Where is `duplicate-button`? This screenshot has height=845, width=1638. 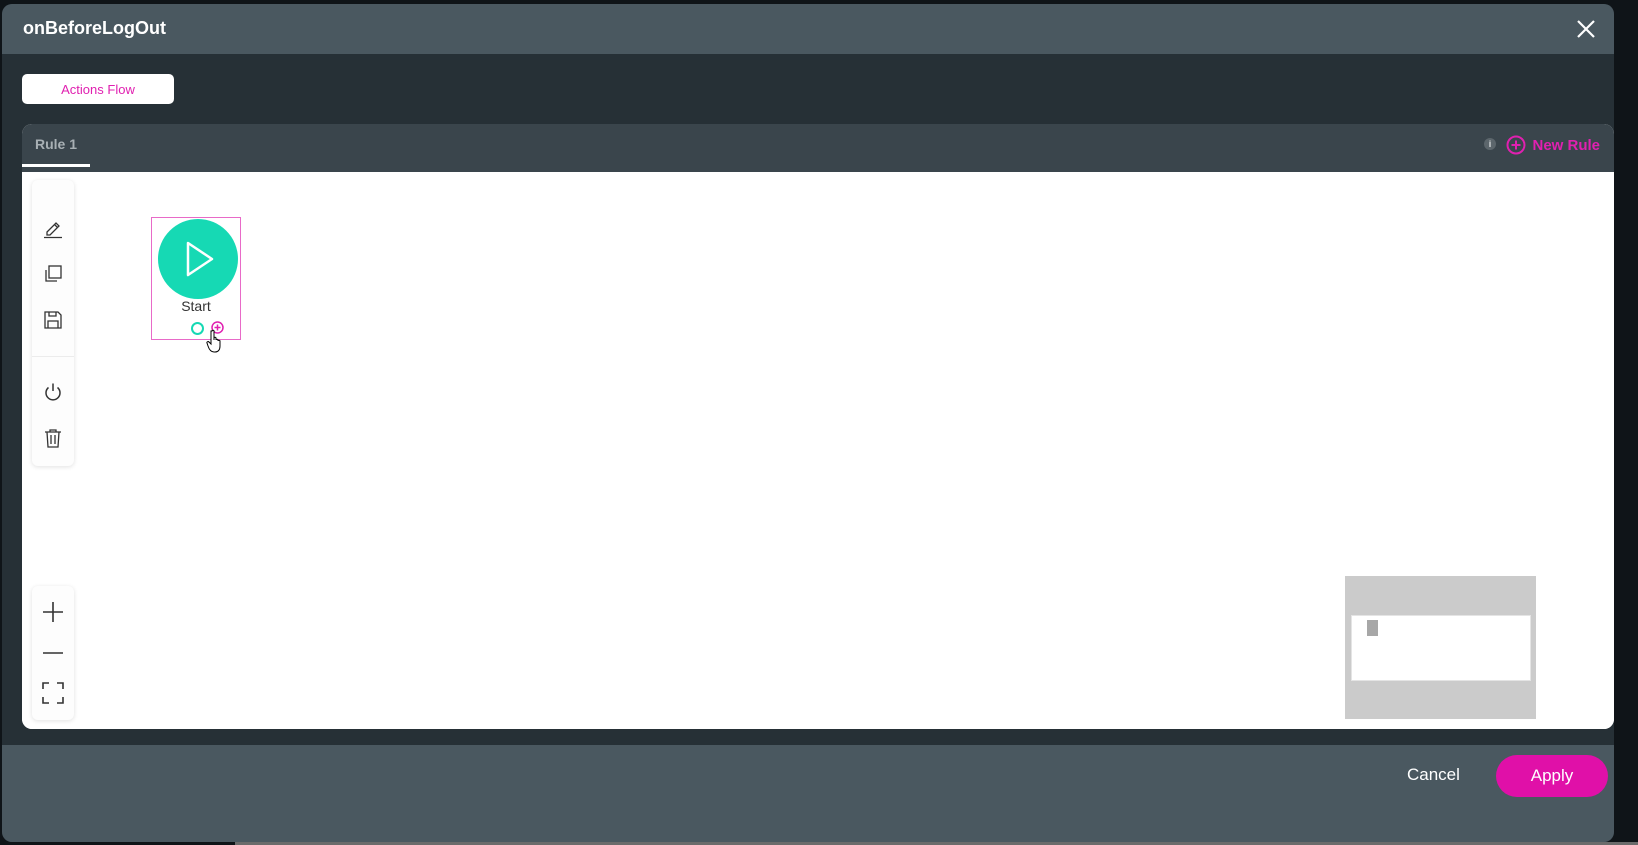
duplicate-button is located at coordinates (53, 274).